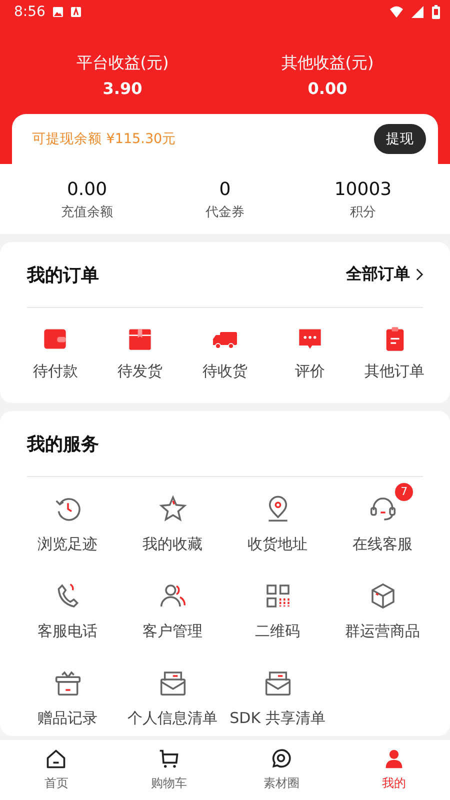 The image size is (450, 800). Describe the element at coordinates (363, 190) in the screenshot. I see `stat-value: 10003` at that location.